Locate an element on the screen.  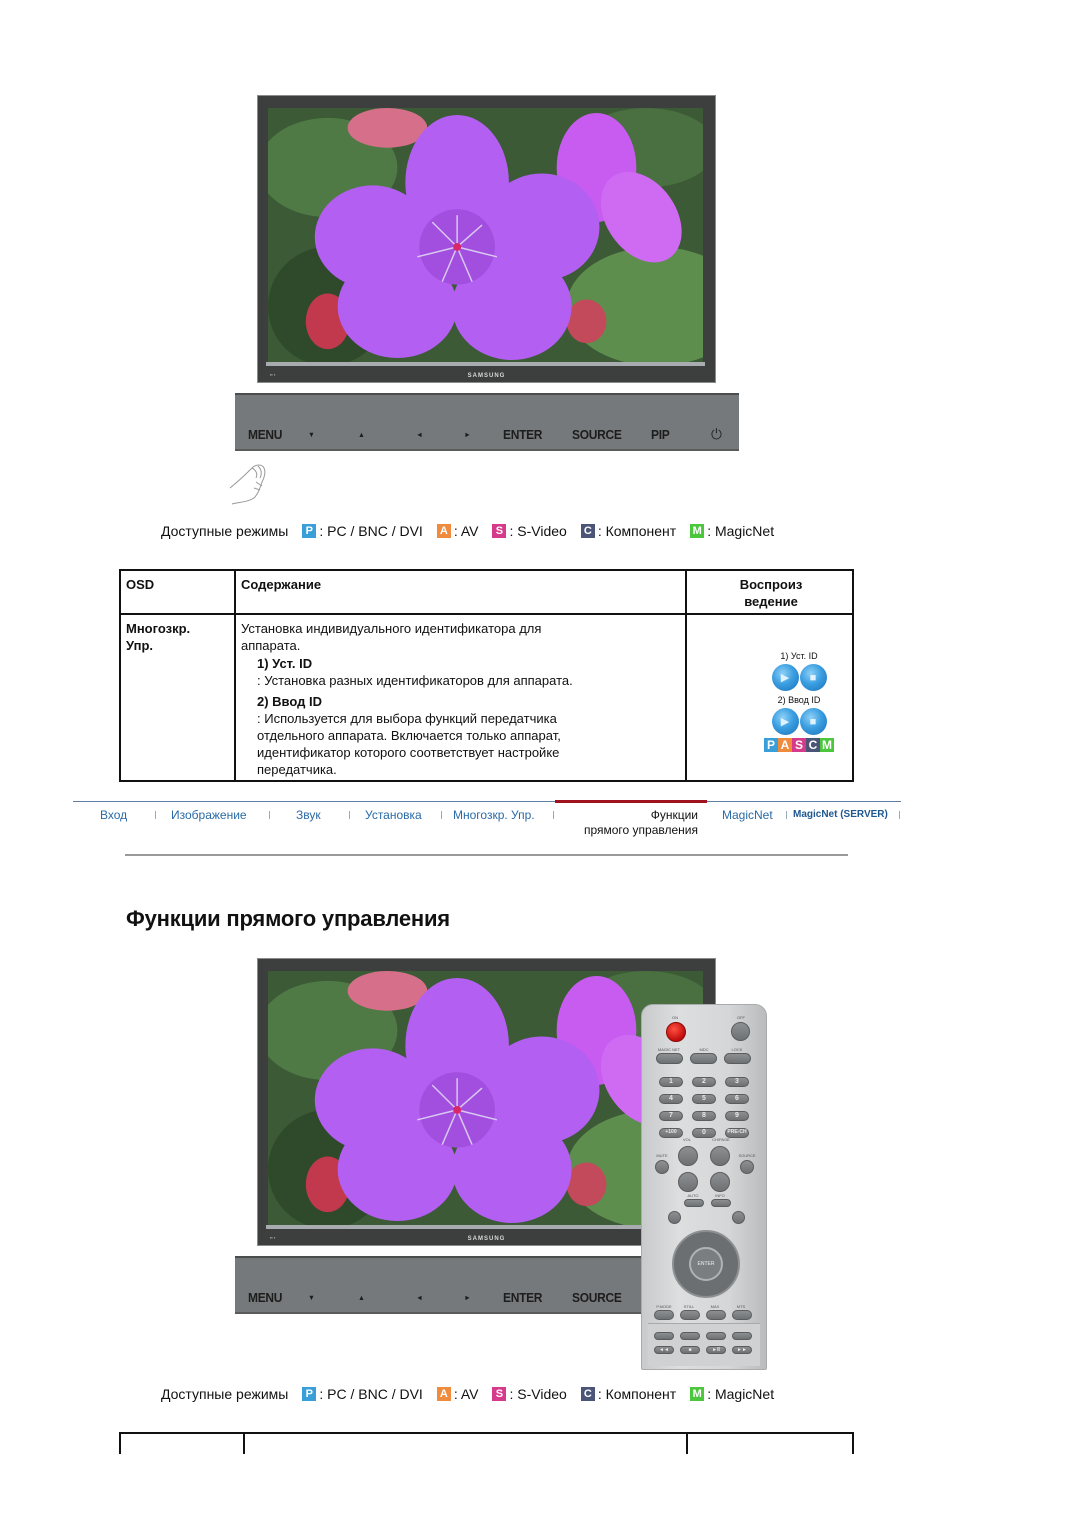
nav-item-setup: Установка is located at coordinates (393, 815).